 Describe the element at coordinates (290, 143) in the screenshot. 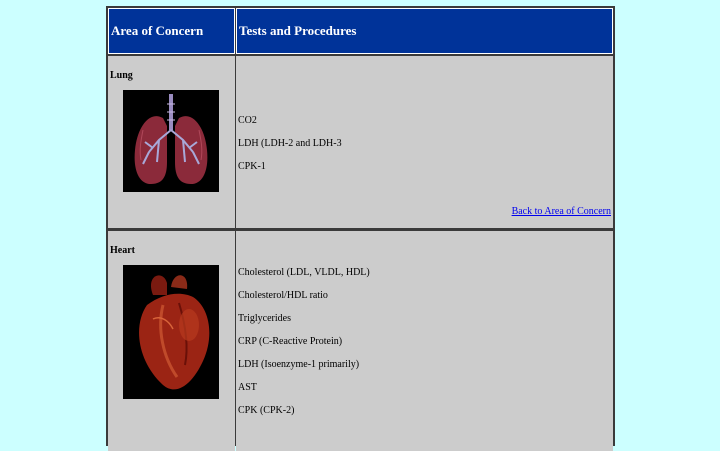

I see `test-item: LDH (LDH-2 and LDH-3` at that location.